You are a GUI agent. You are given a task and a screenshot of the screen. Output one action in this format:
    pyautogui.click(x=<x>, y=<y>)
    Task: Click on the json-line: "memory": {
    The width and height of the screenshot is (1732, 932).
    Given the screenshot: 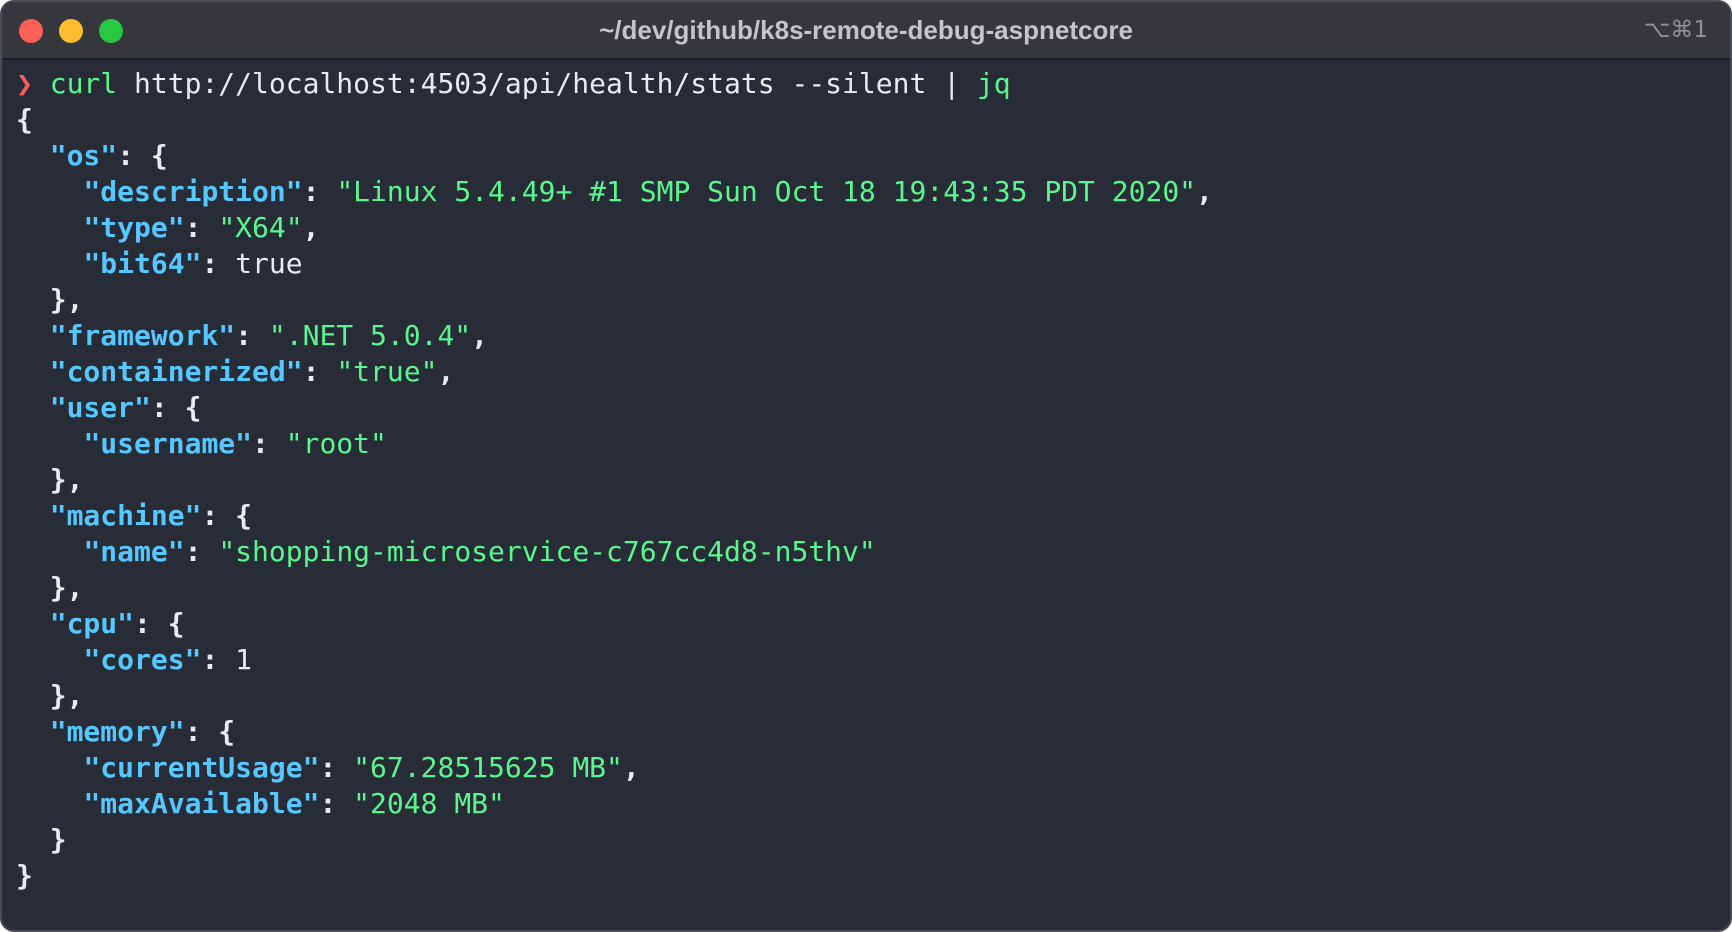 What is the action you would take?
    pyautogui.click(x=142, y=731)
    